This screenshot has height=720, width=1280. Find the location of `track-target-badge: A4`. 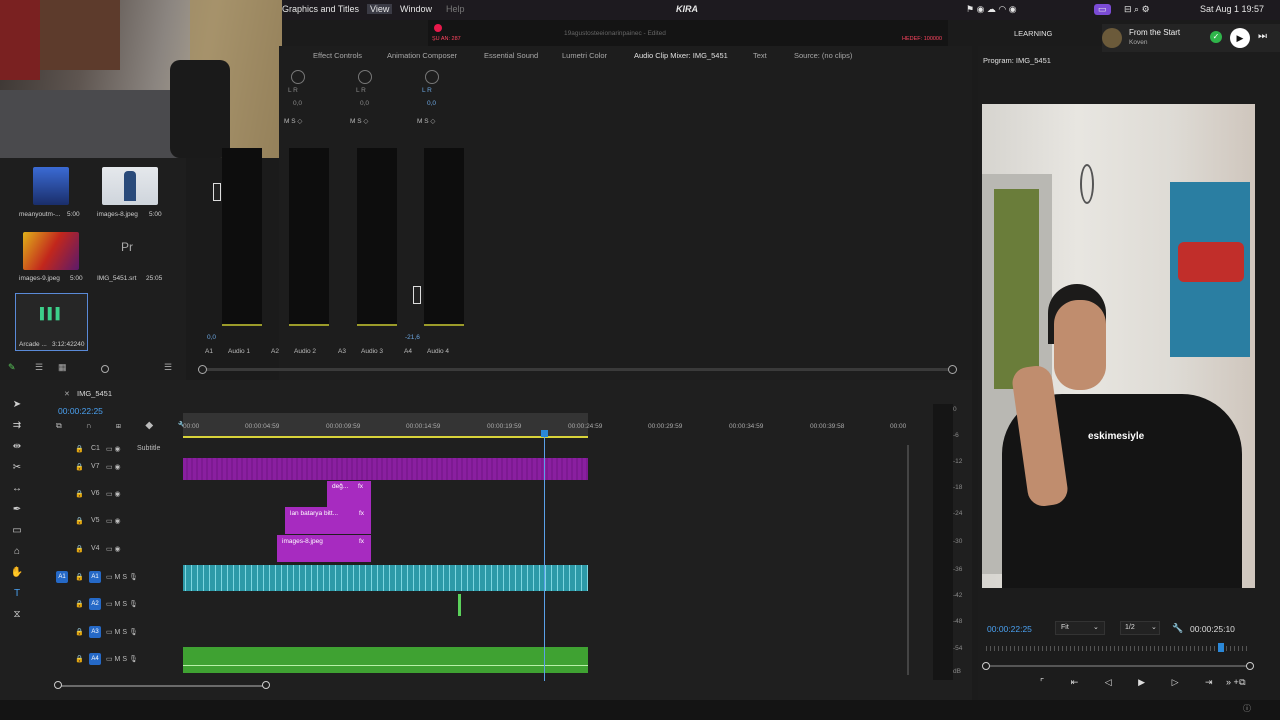

track-target-badge: A4 is located at coordinates (95, 659).